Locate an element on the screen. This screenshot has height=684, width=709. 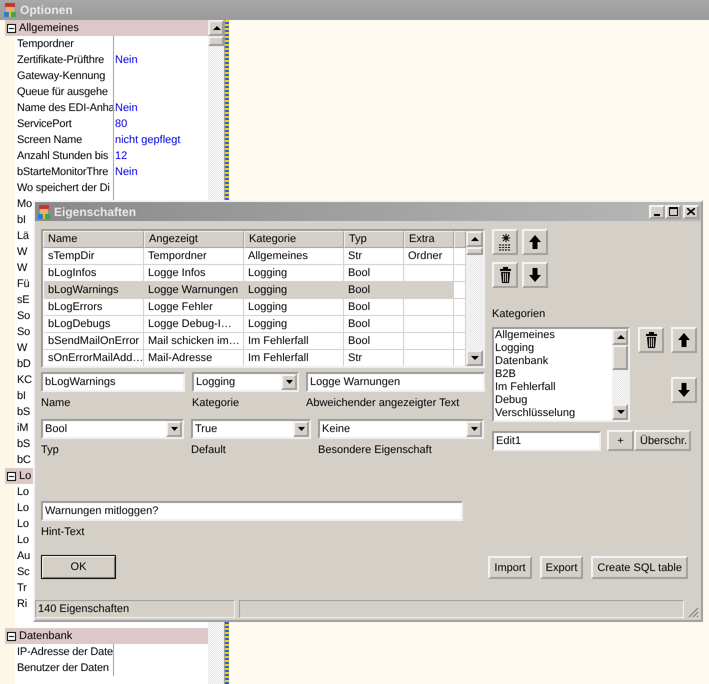
option-name: Ri is located at coordinates (22, 604).